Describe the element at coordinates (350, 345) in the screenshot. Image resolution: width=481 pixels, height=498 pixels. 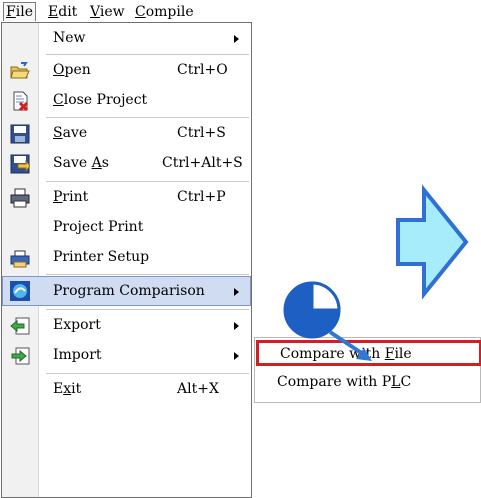
I see `callout-arrow-icon` at that location.